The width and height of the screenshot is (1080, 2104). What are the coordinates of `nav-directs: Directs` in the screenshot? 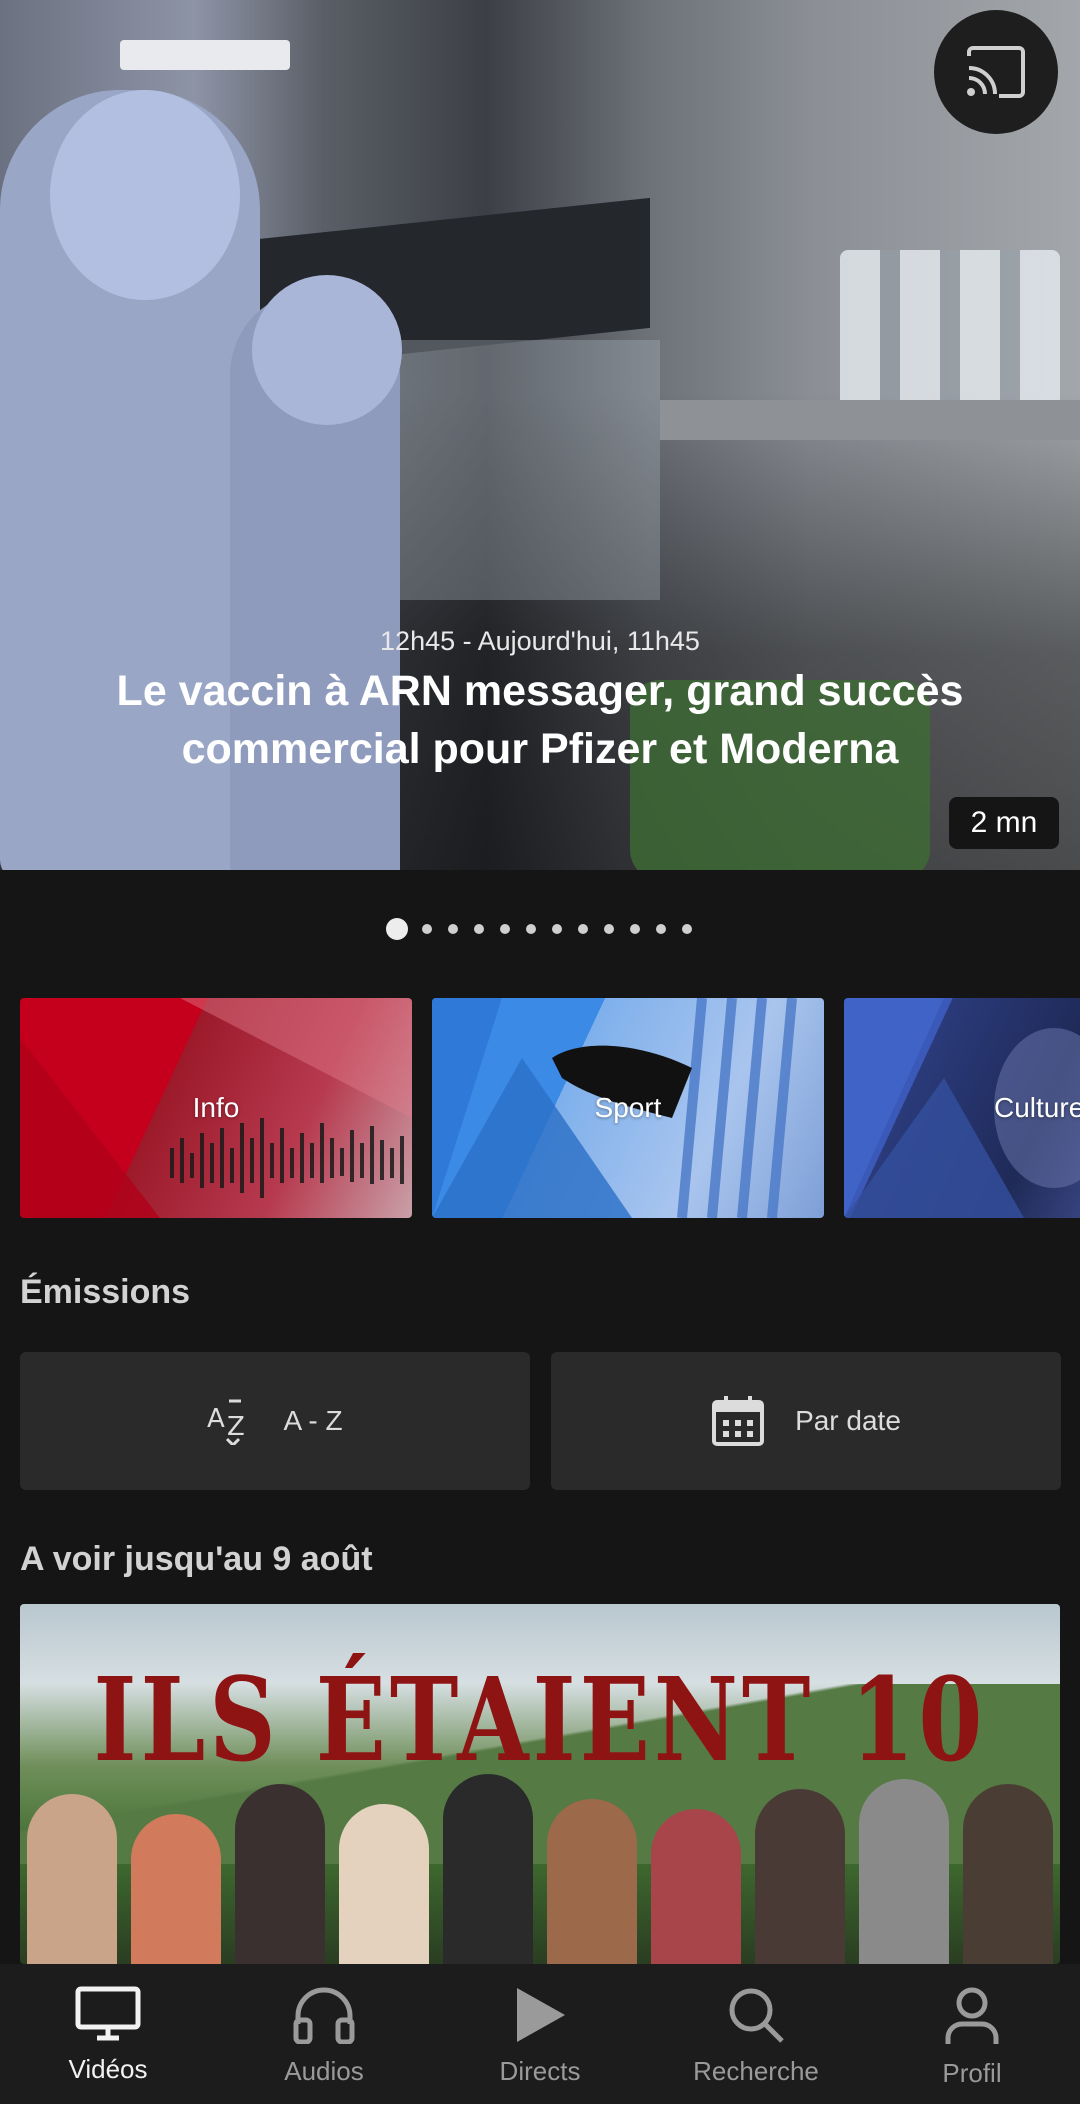 It's located at (540, 2034).